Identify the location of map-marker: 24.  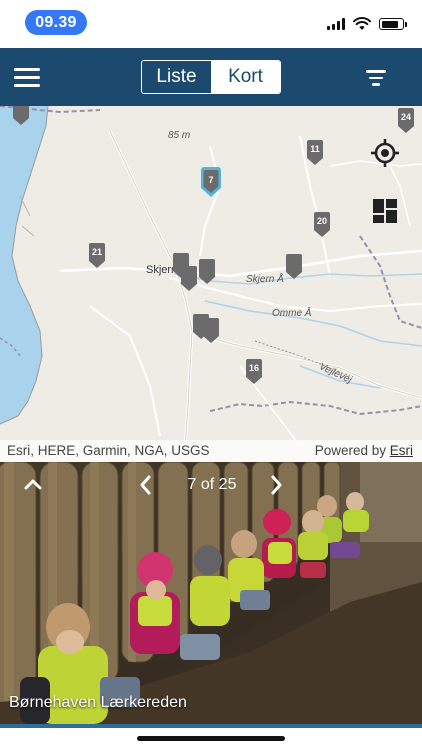
(406, 120).